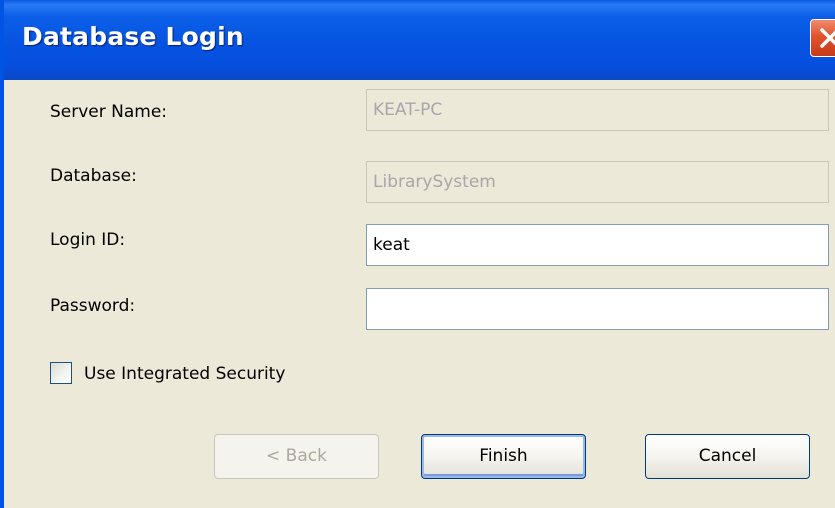 This screenshot has height=508, width=835. Describe the element at coordinates (597, 182) in the screenshot. I see `database-field` at that location.